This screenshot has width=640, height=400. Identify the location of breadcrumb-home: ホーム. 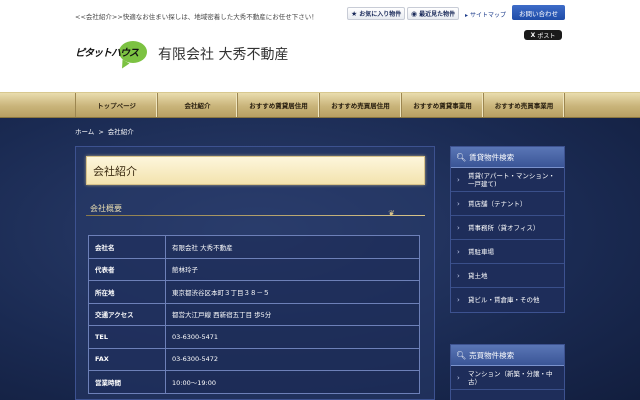
(84, 132).